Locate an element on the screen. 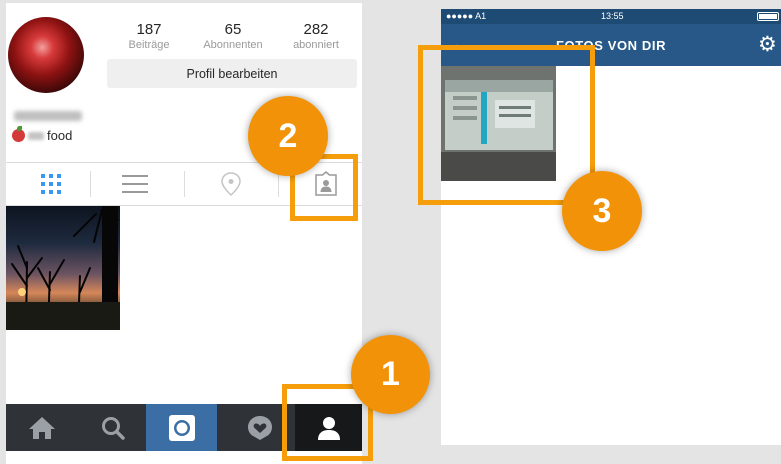  stat-posts-label: Beiträge is located at coordinates (149, 45).